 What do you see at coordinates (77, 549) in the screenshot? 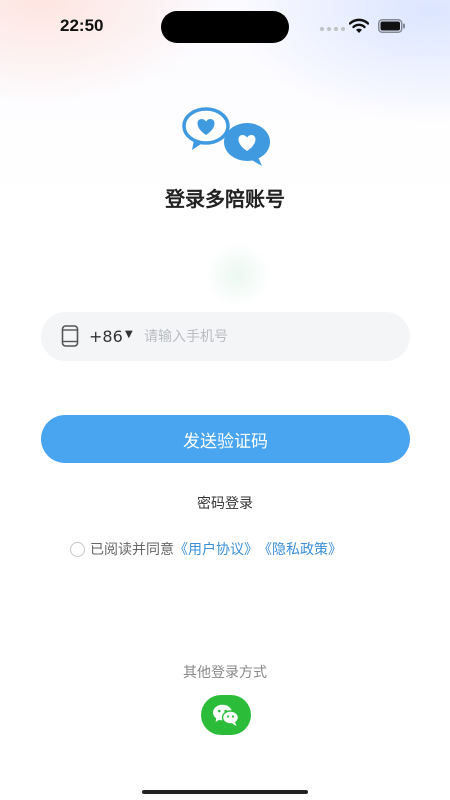
I see `agree-checkbox` at bounding box center [77, 549].